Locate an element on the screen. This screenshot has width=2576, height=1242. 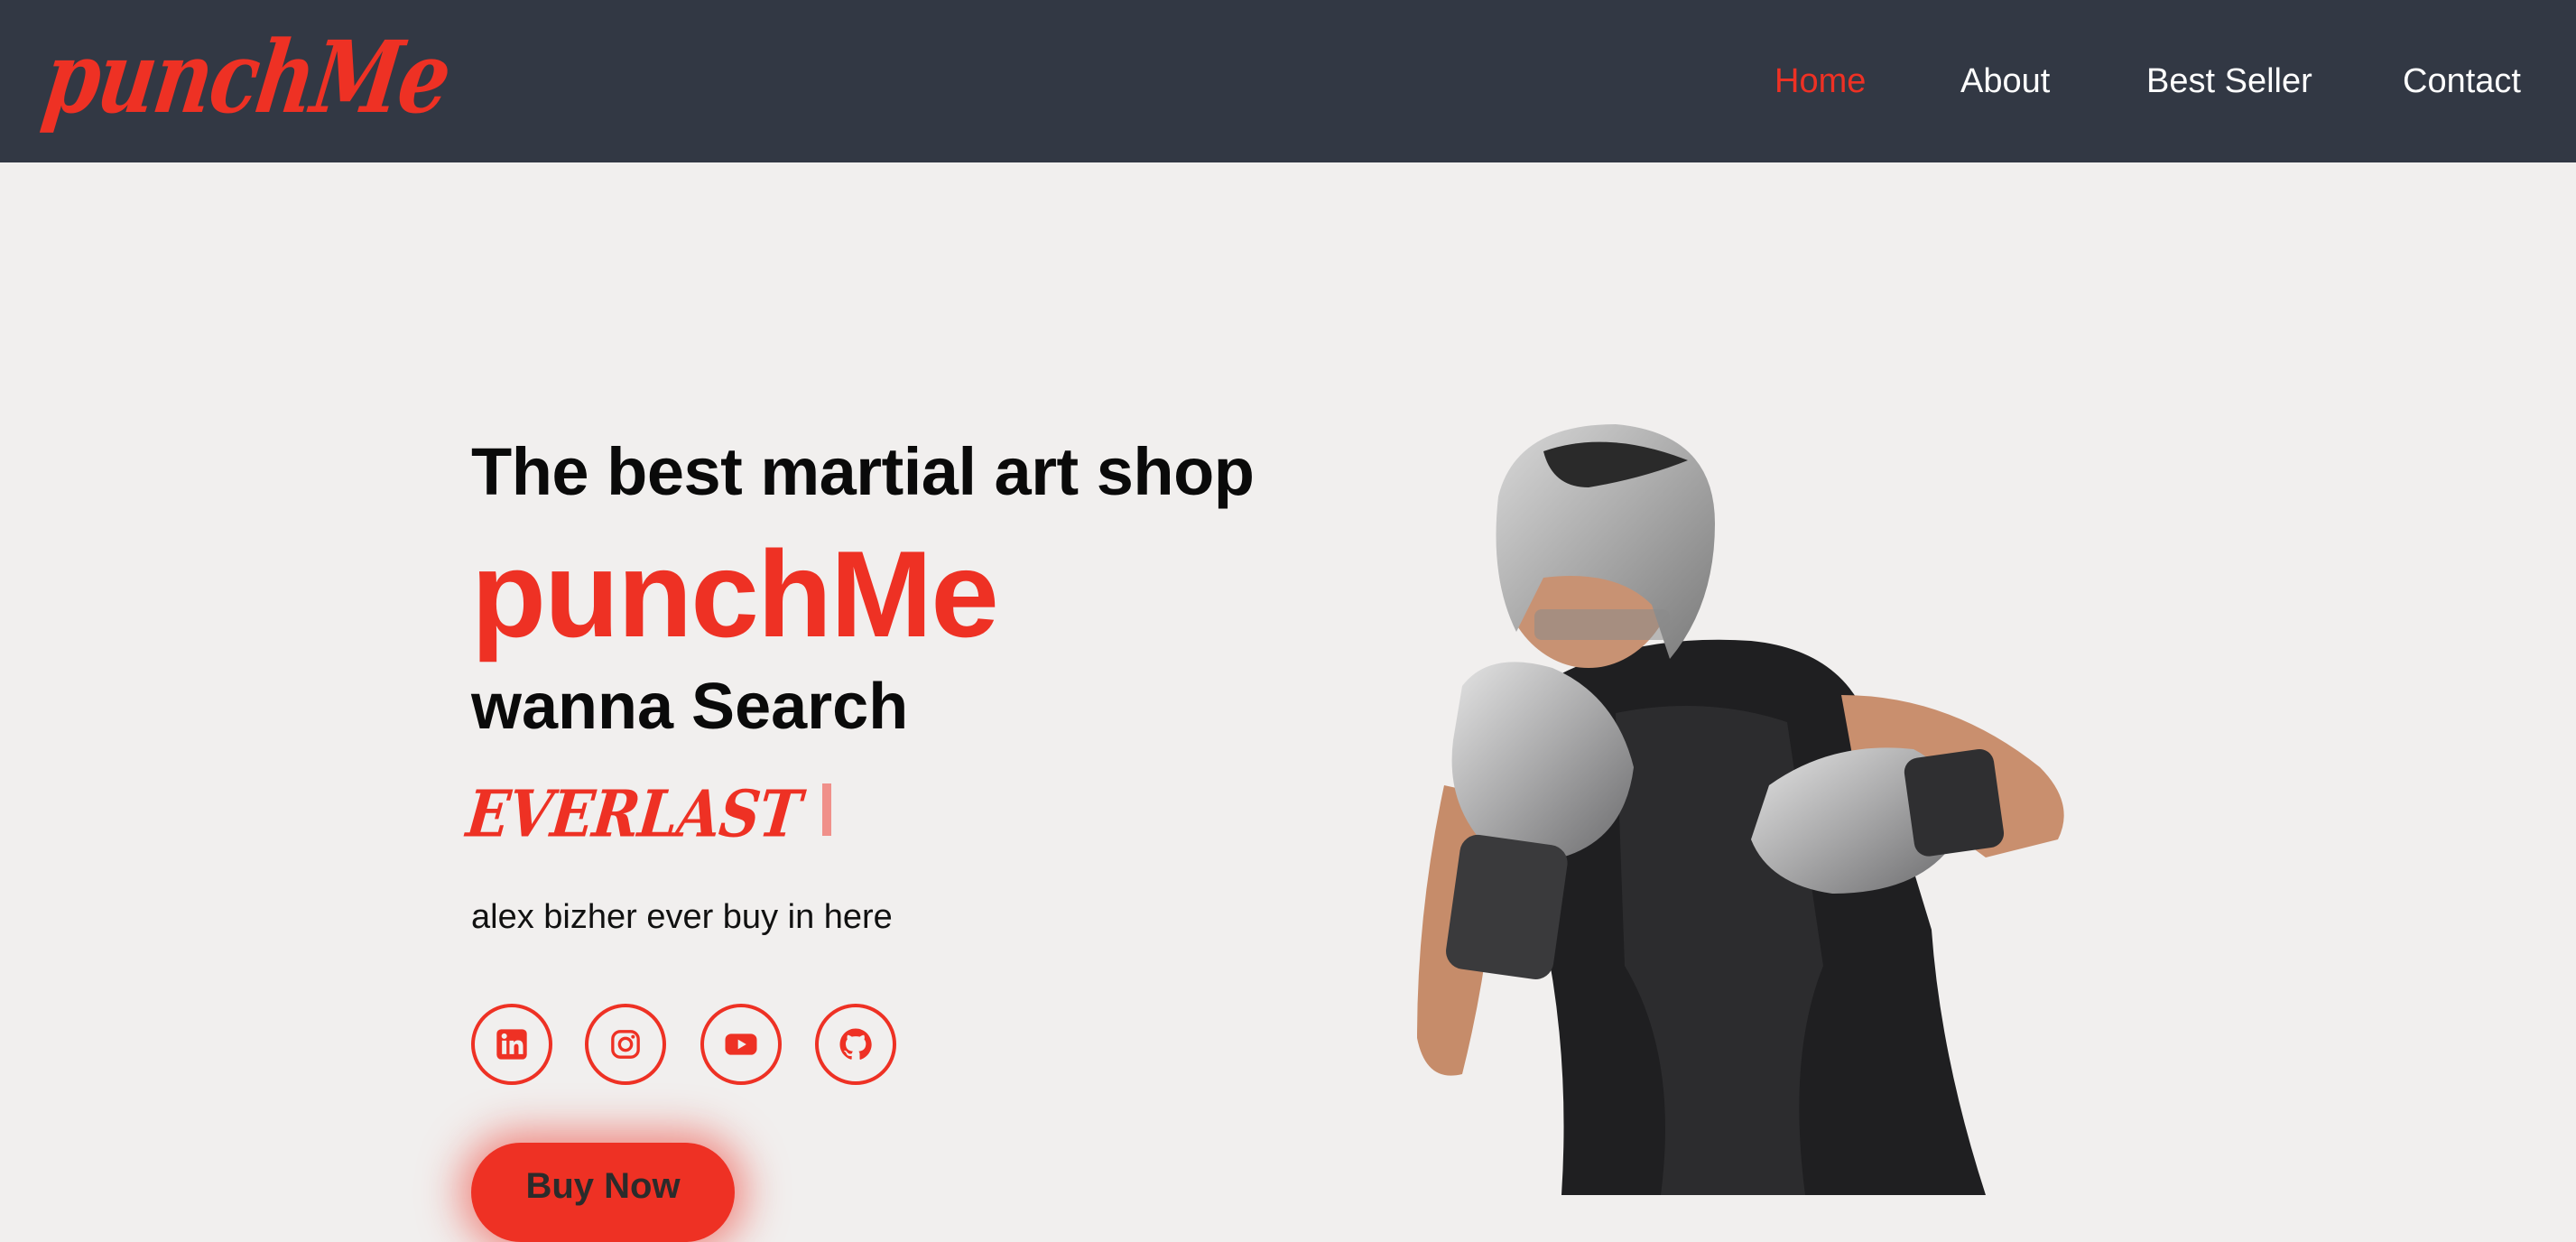
social-link-github is located at coordinates (855, 1044).